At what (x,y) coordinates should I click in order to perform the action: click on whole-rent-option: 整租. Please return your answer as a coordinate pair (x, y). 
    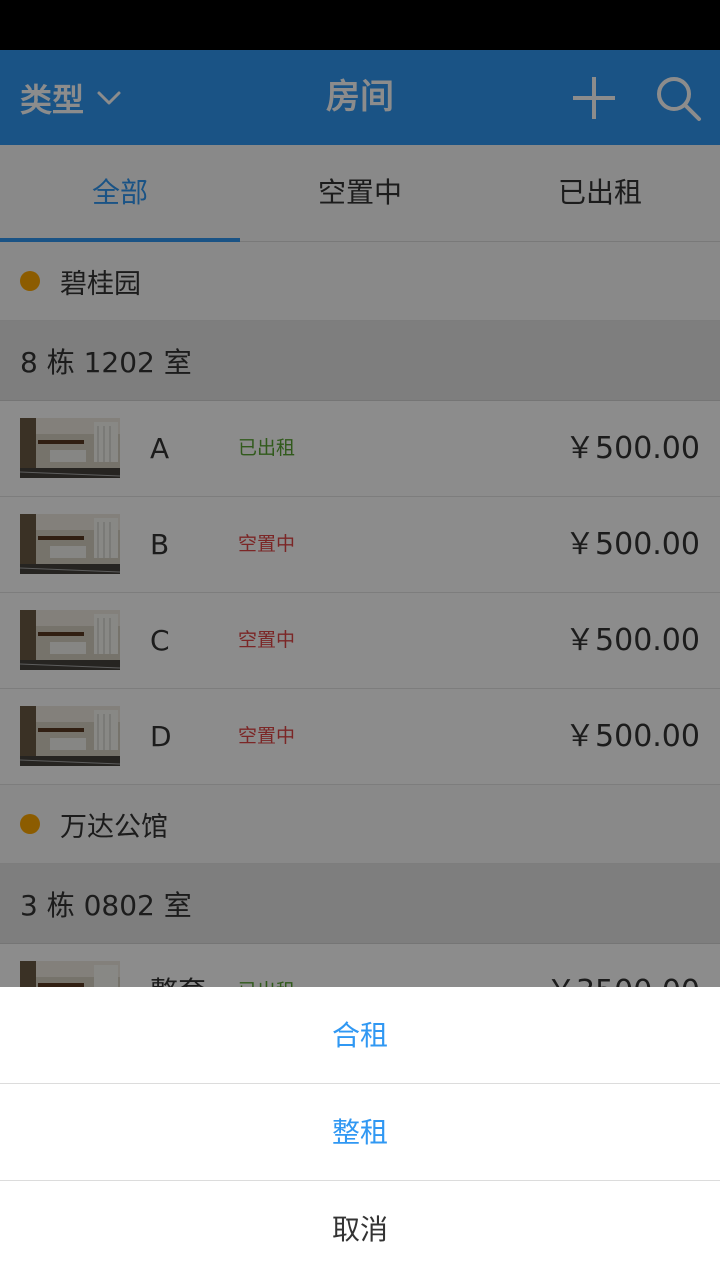
    Looking at the image, I should click on (360, 1132).